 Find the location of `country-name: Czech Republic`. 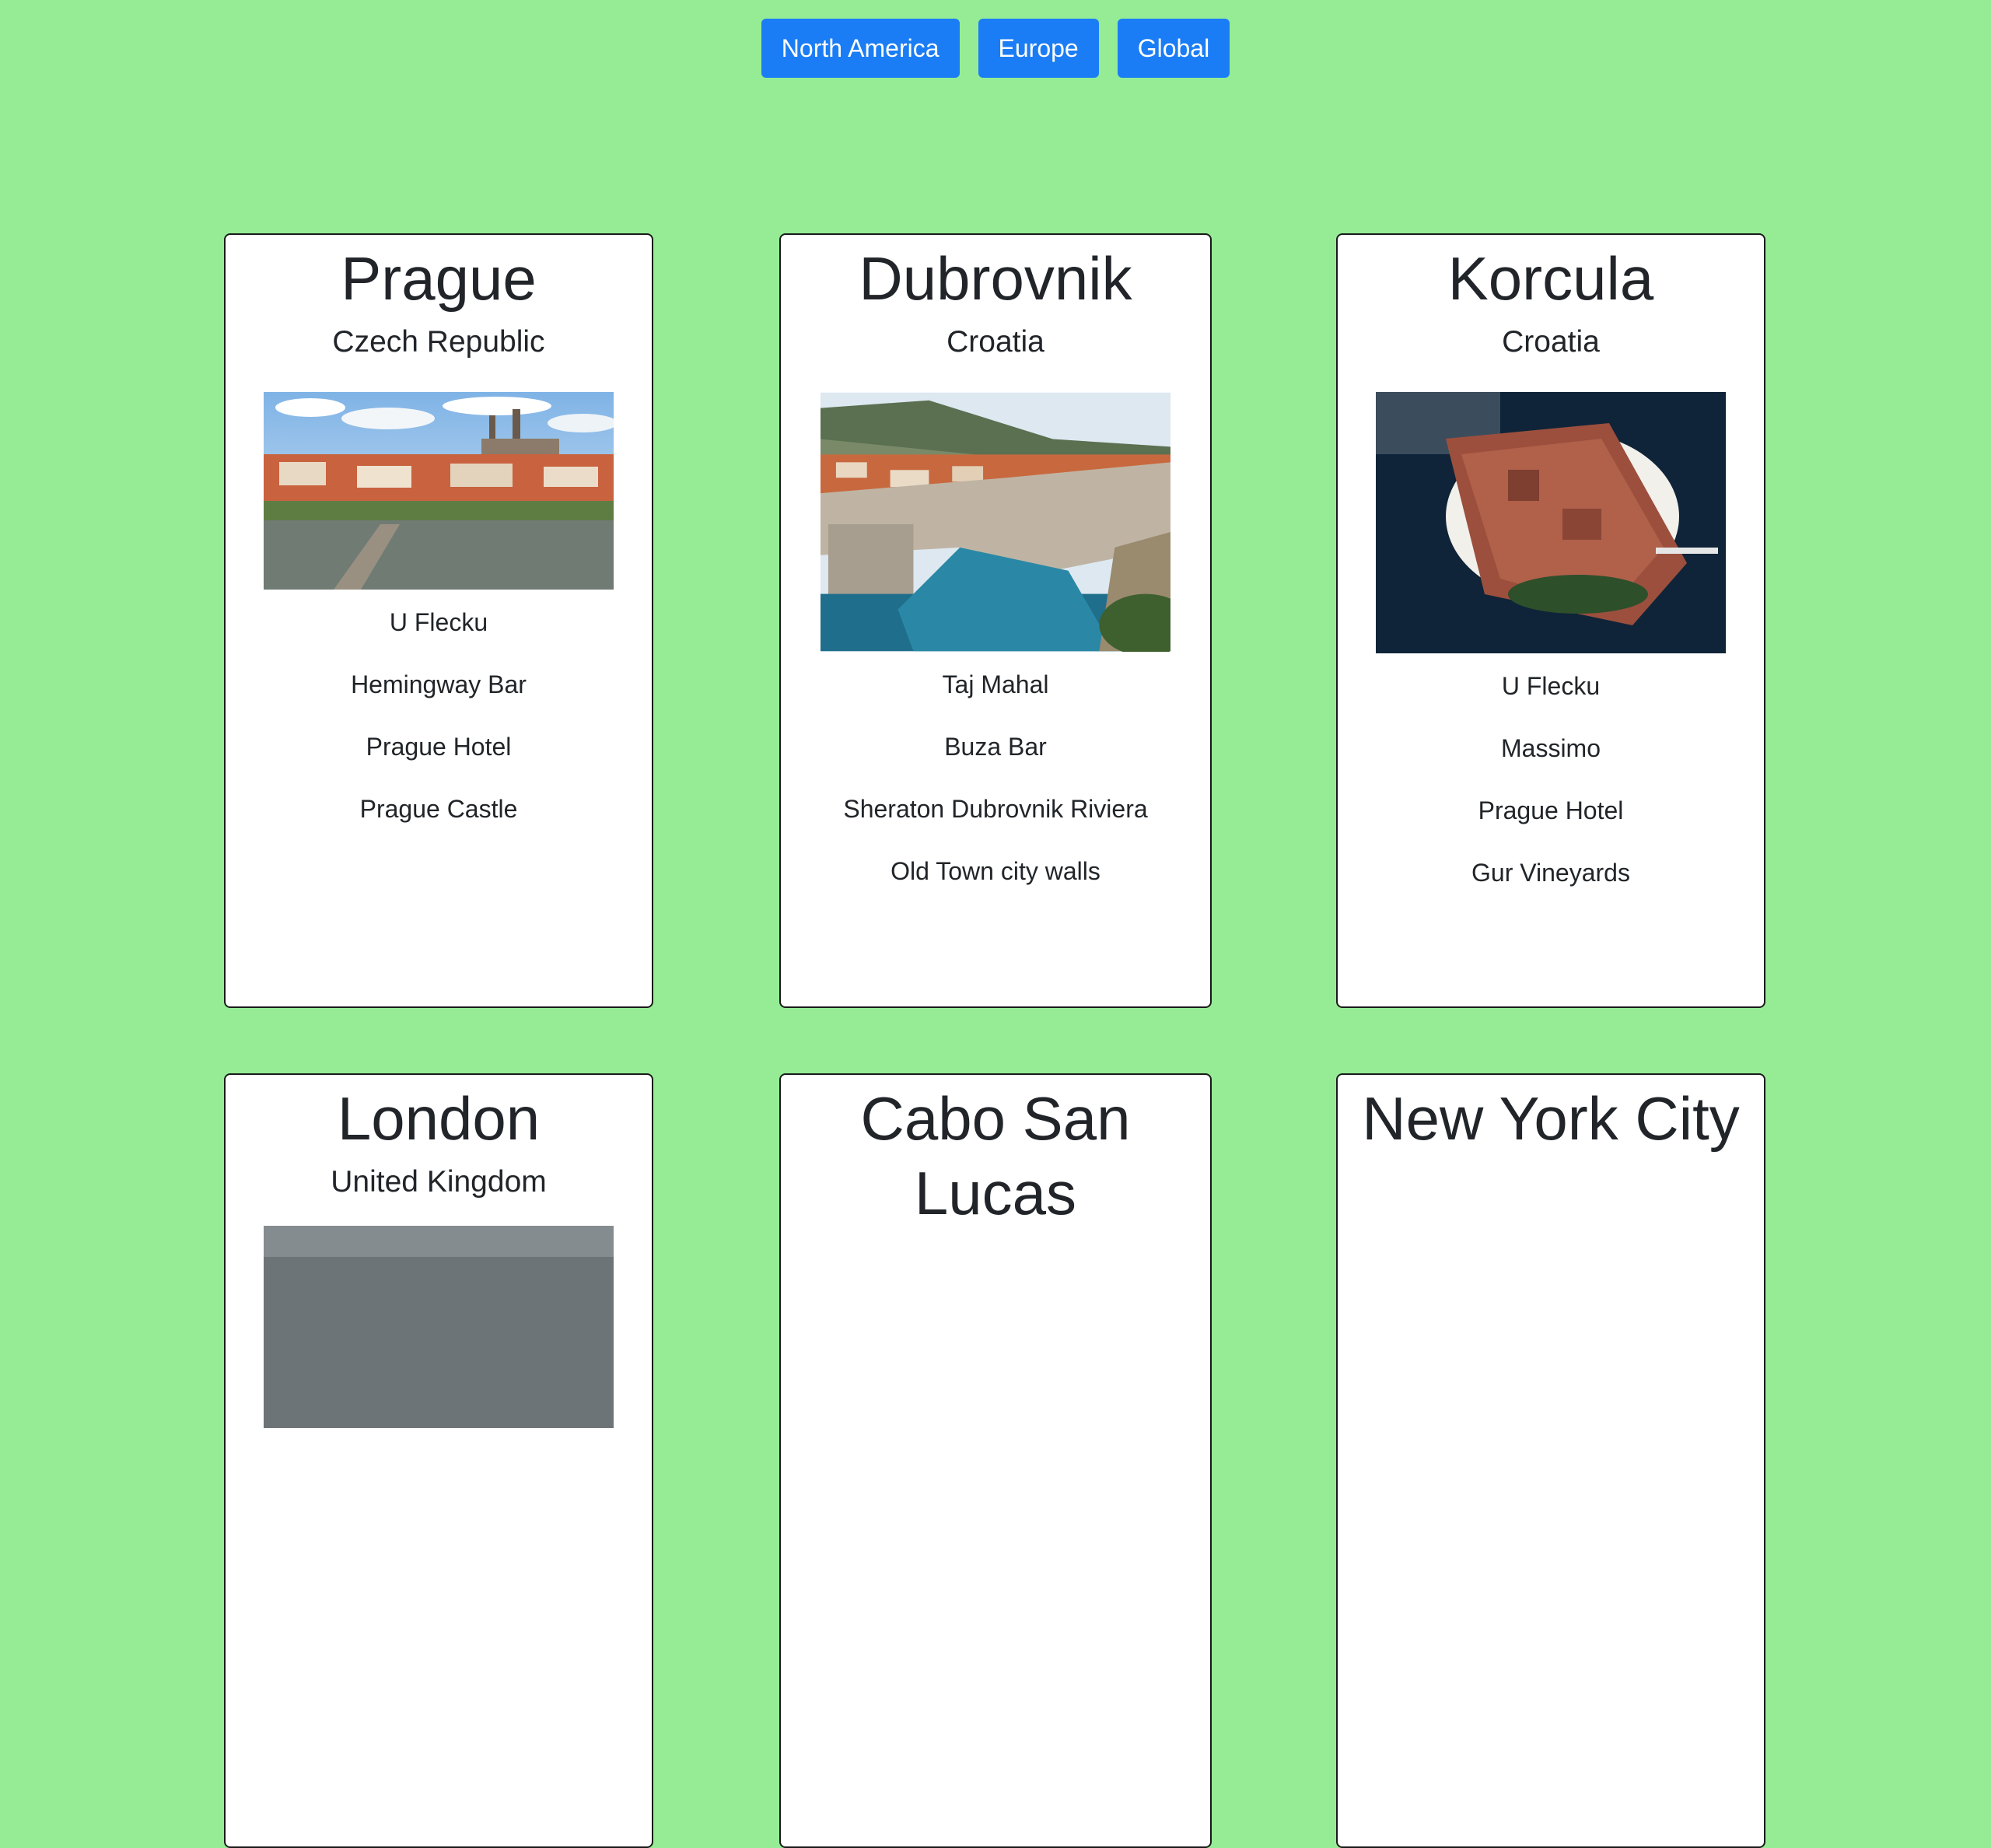

country-name: Czech Republic is located at coordinates (438, 342).